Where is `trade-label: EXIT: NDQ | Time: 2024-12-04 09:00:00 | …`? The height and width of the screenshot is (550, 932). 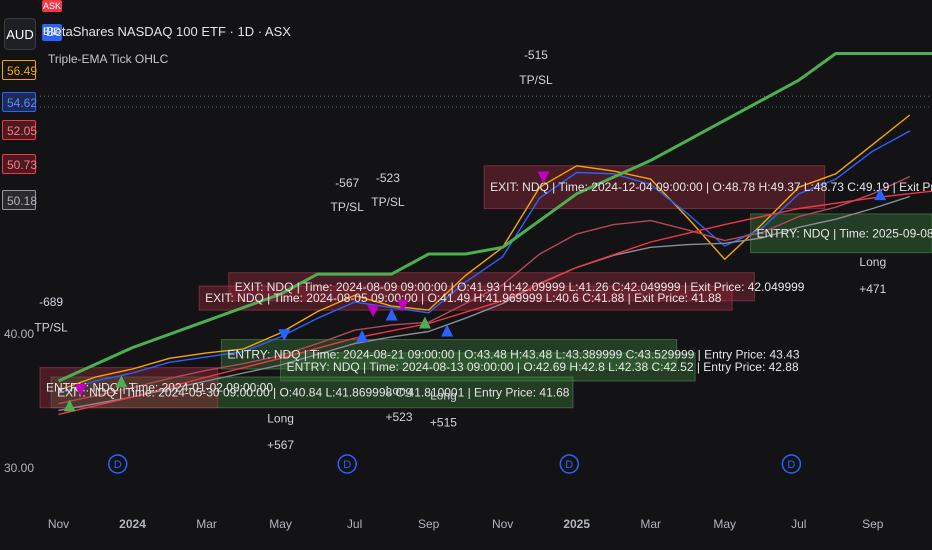 trade-label: EXIT: NDQ | Time: 2024-12-04 09:00:00 | … is located at coordinates (711, 187).